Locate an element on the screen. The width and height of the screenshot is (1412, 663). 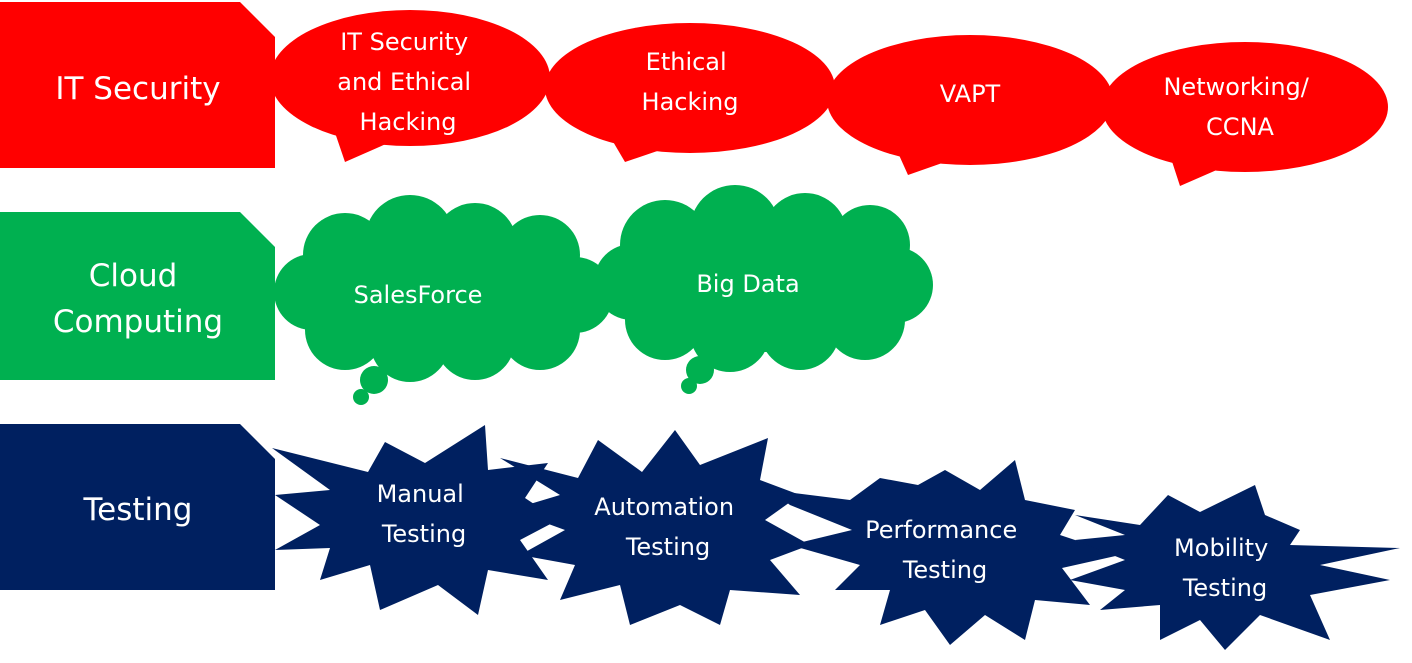
cloud-big-data: Big Data is located at coordinates (763, 289).